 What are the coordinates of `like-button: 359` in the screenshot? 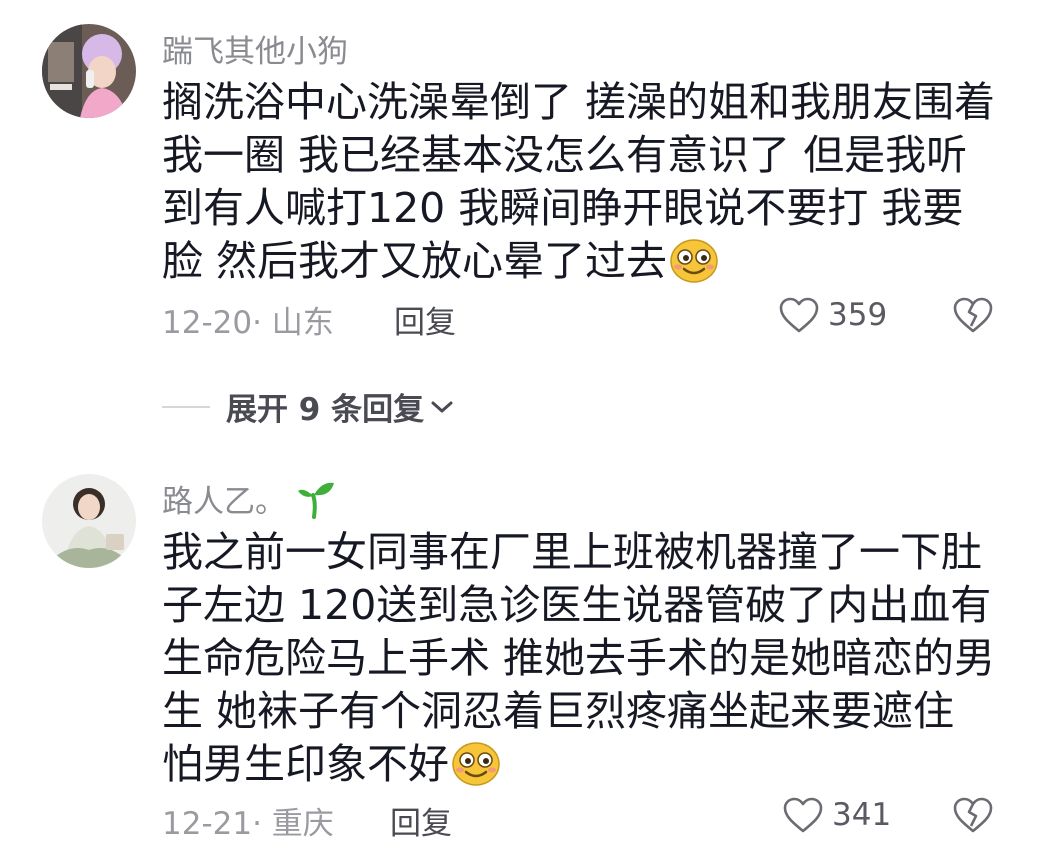 It's located at (832, 315).